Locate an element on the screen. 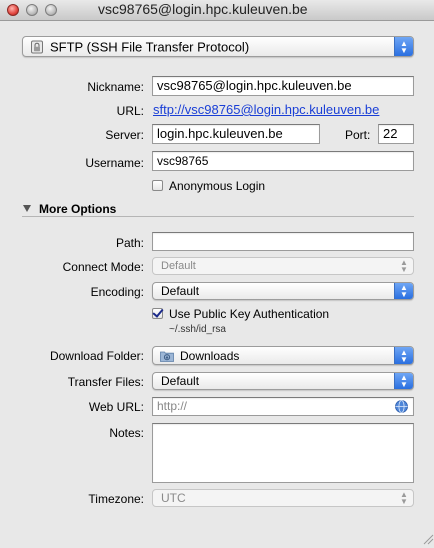 The image size is (434, 548). minimize-button is located at coordinates (32, 10).